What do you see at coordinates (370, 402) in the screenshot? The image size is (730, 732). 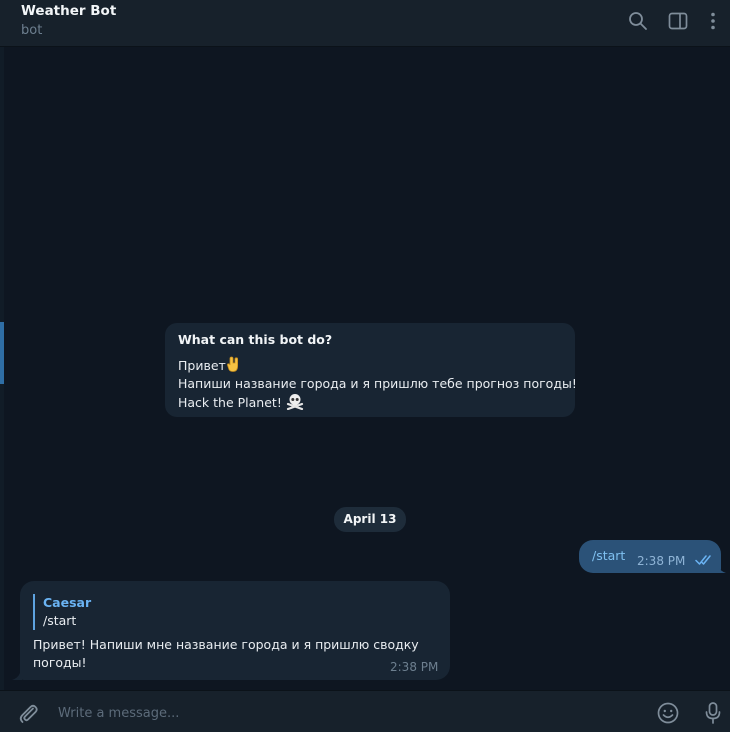 I see `bot-intro-line: Hack the Planet!` at bounding box center [370, 402].